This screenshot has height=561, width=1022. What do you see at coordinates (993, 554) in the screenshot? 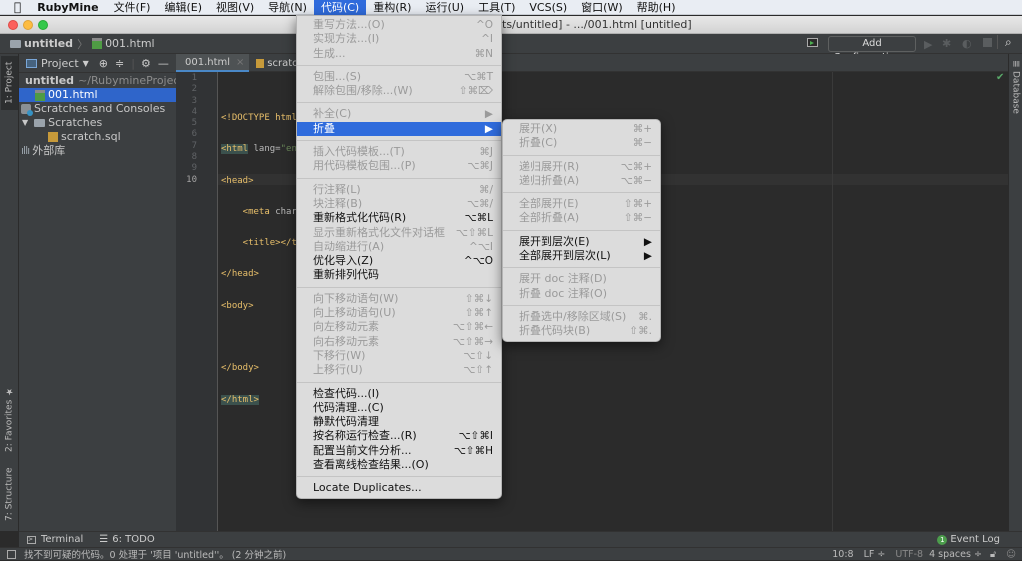
I see `lock-icon: 🔓︎` at bounding box center [993, 554].